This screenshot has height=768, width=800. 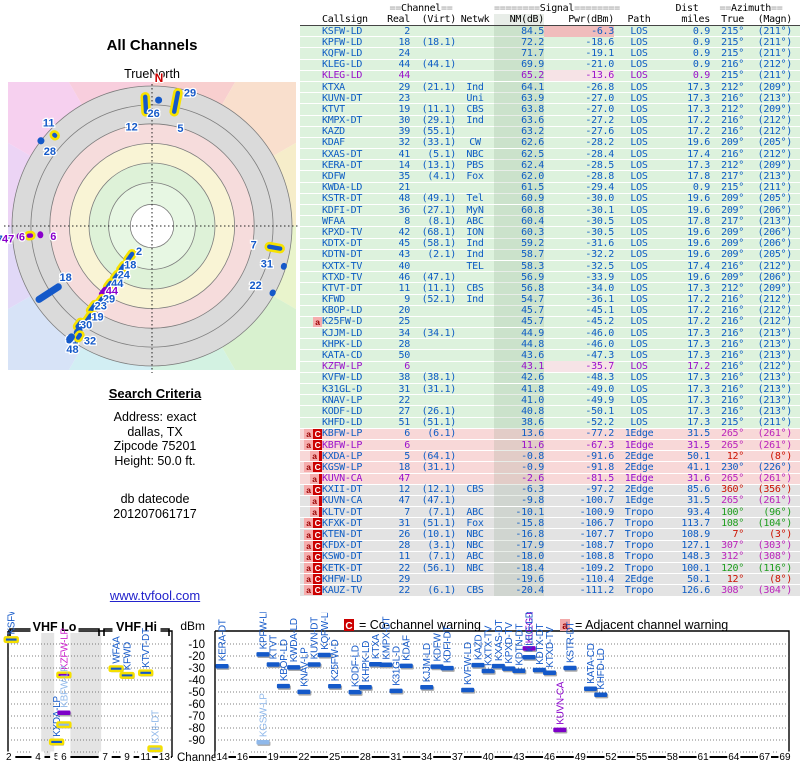 What do you see at coordinates (599, 411) in the screenshot?
I see `cell-power: -50.1` at bounding box center [599, 411].